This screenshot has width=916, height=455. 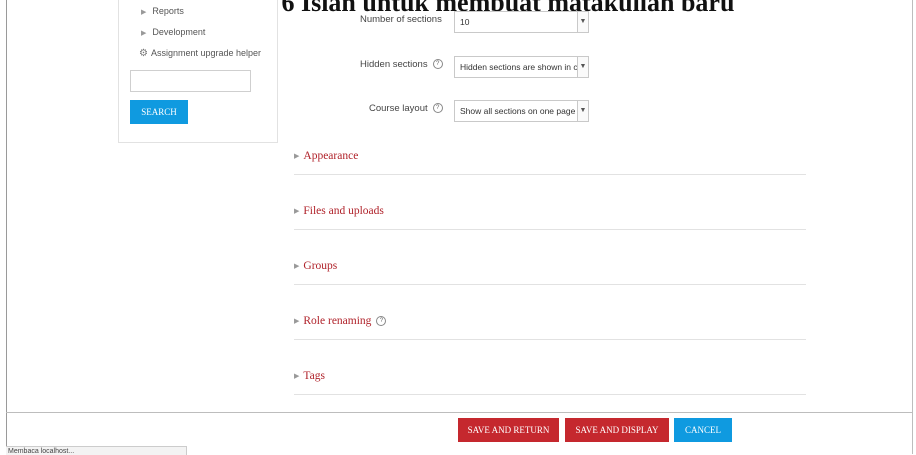 What do you see at coordinates (703, 430) in the screenshot?
I see `cancel-button: CANCEL` at bounding box center [703, 430].